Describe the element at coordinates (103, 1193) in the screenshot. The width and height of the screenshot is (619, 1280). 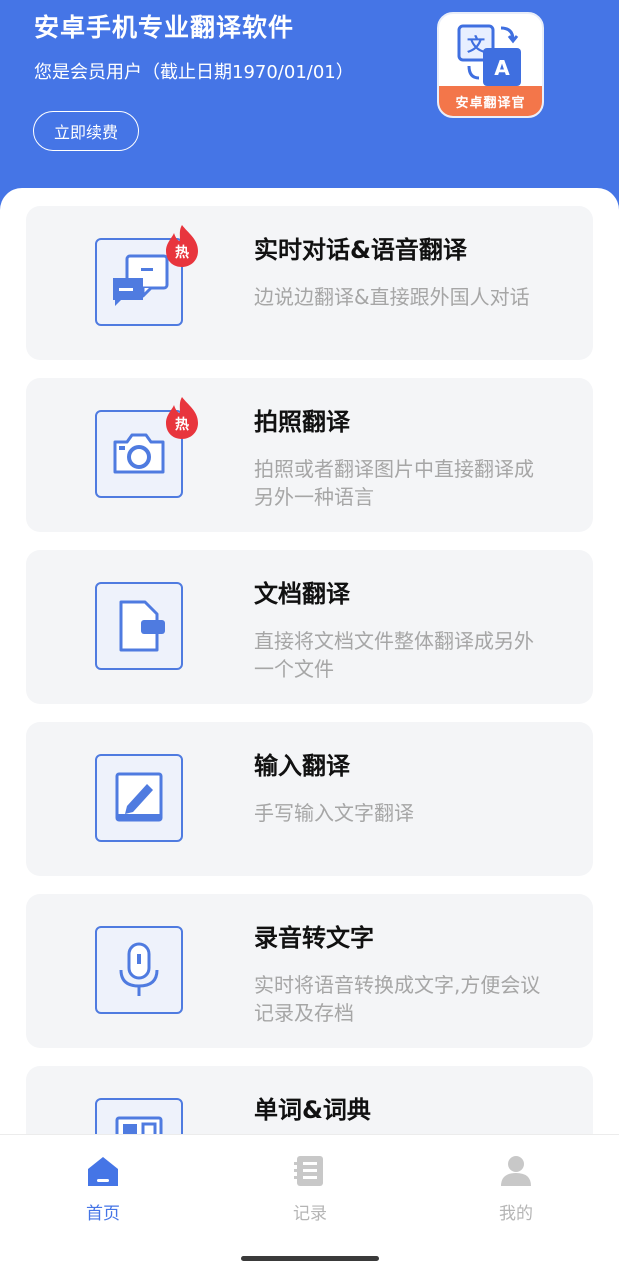
I see `tab-home: 首页` at that location.